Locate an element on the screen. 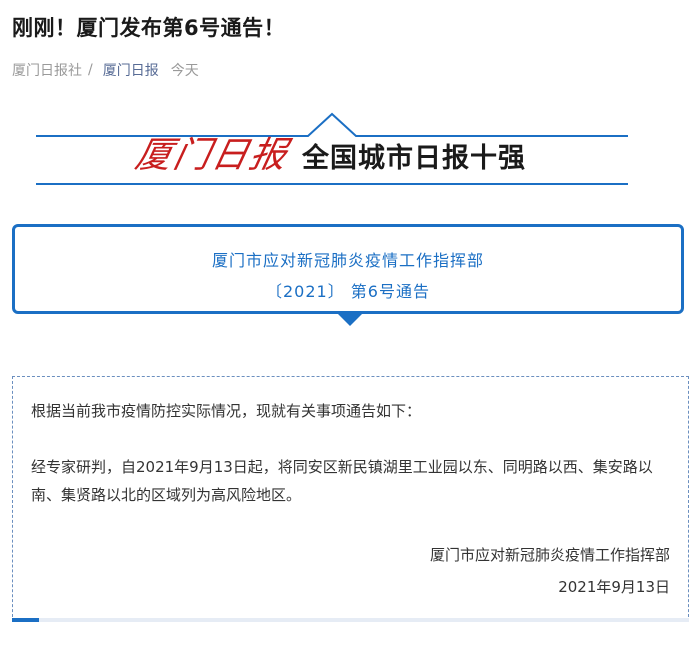 The height and width of the screenshot is (671, 698). article-meta: 厦门日报社 / 厦门日报 今天 is located at coordinates (105, 70).